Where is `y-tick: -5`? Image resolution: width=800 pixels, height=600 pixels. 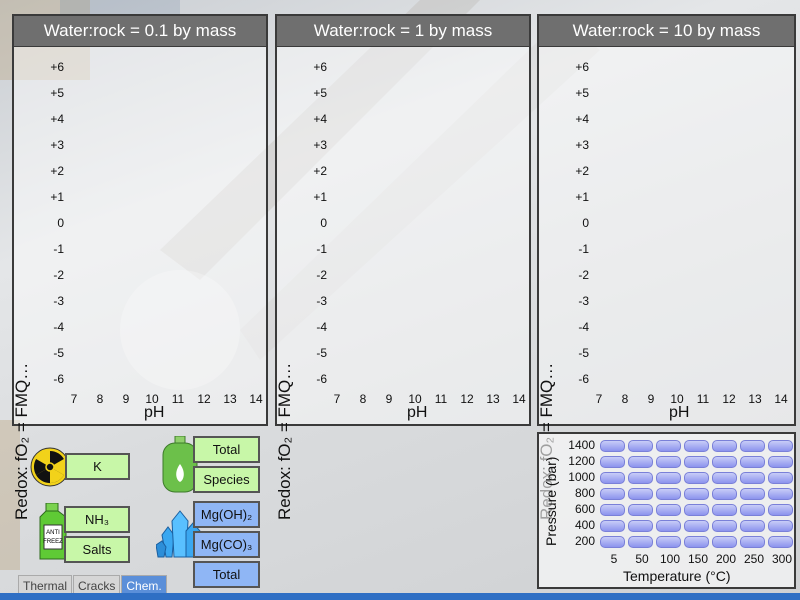 y-tick: -5 is located at coordinates (321, 353).